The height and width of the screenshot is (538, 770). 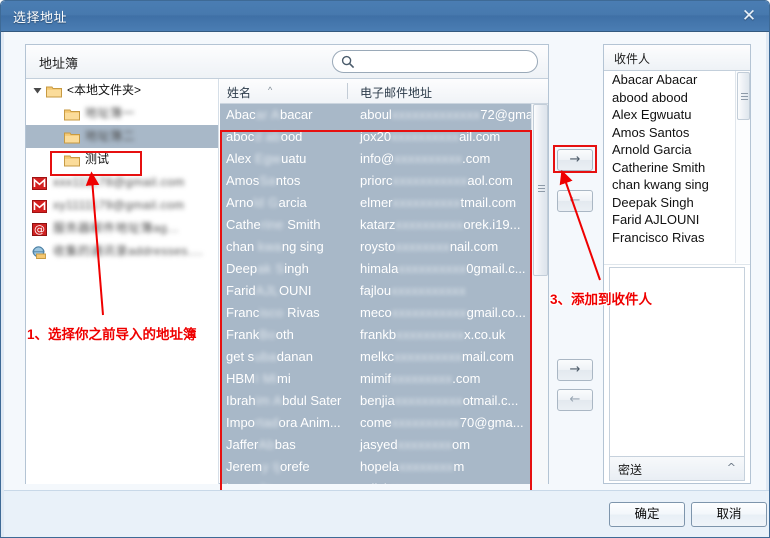 I want to click on contact-name-cell: keron Jeerong, so click(x=266, y=481).